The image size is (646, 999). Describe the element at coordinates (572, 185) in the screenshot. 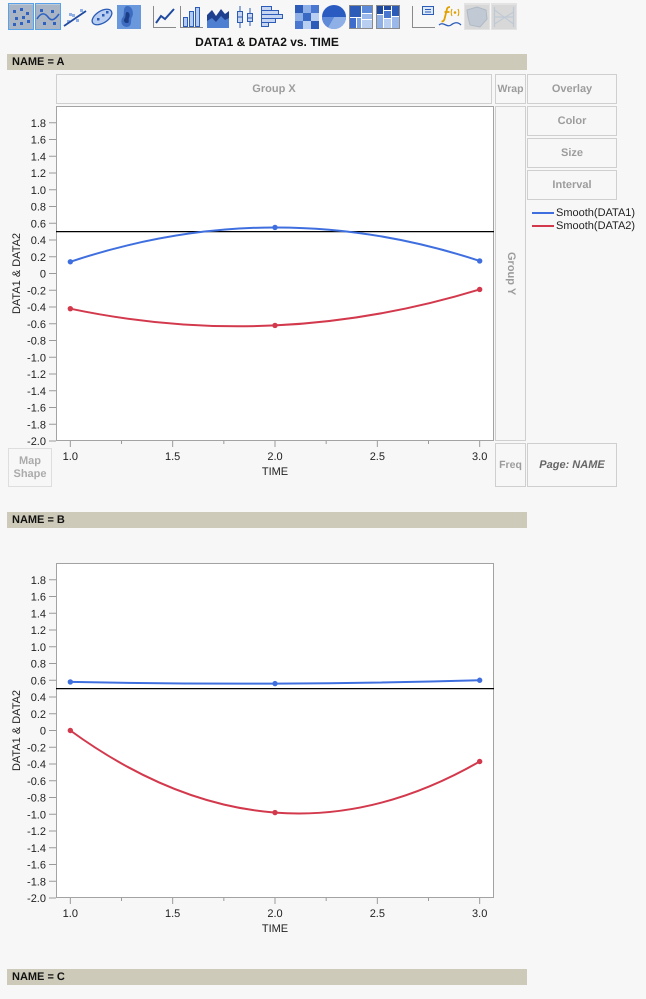

I see `interval-drop-zone: Interval` at that location.